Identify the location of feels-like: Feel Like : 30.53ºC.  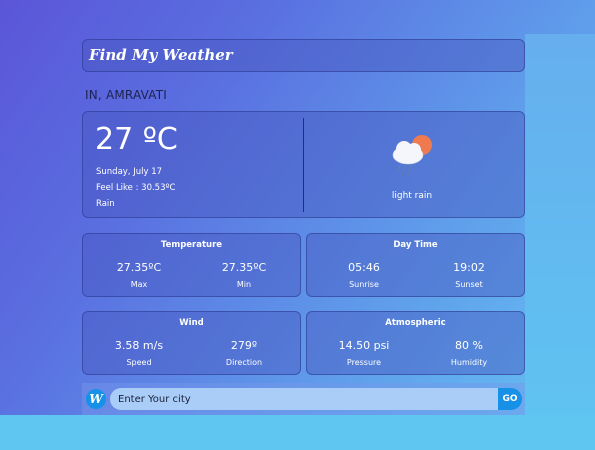
(136, 188).